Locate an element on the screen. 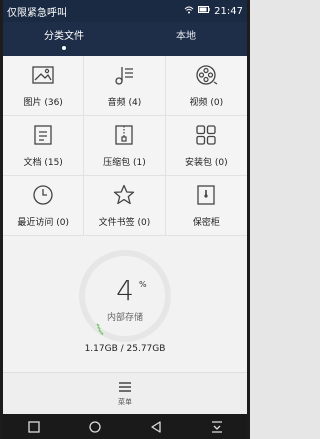 The image size is (320, 439). category-packages: 安装包 (0) is located at coordinates (206, 146).